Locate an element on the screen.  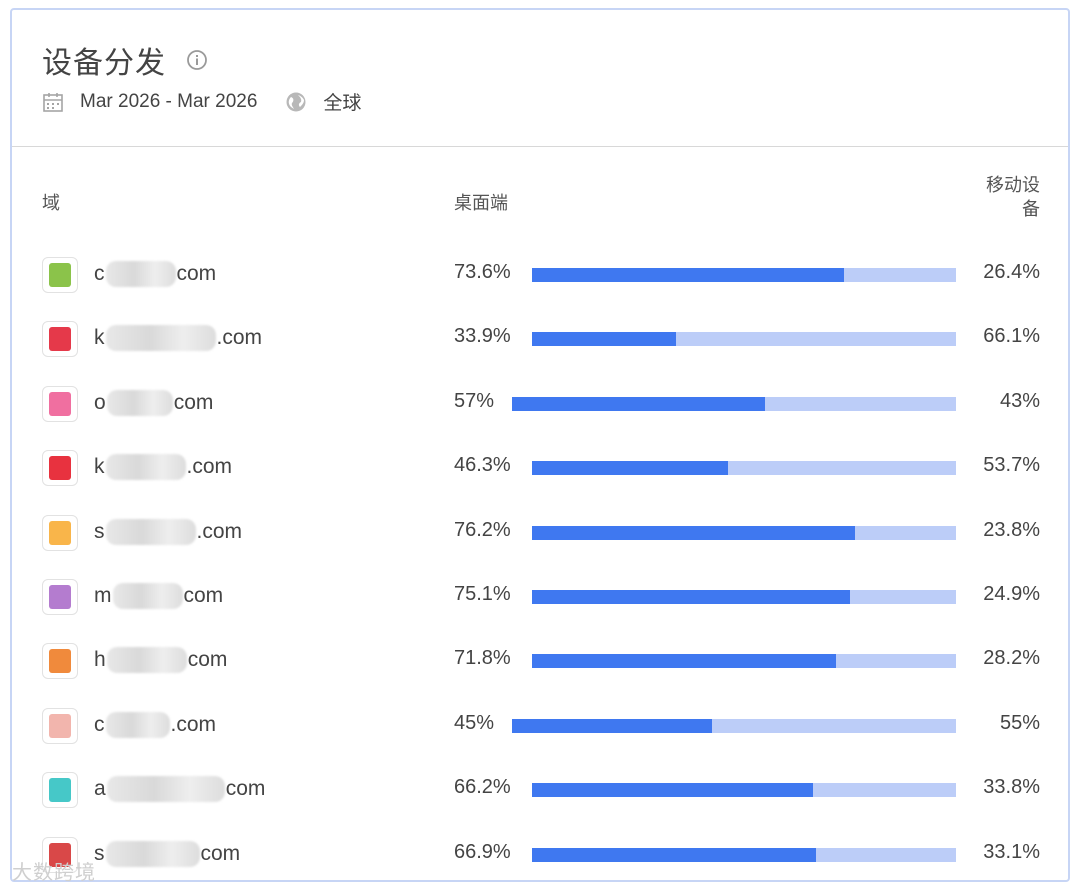
domain-name: c .com is located at coordinates (155, 724).